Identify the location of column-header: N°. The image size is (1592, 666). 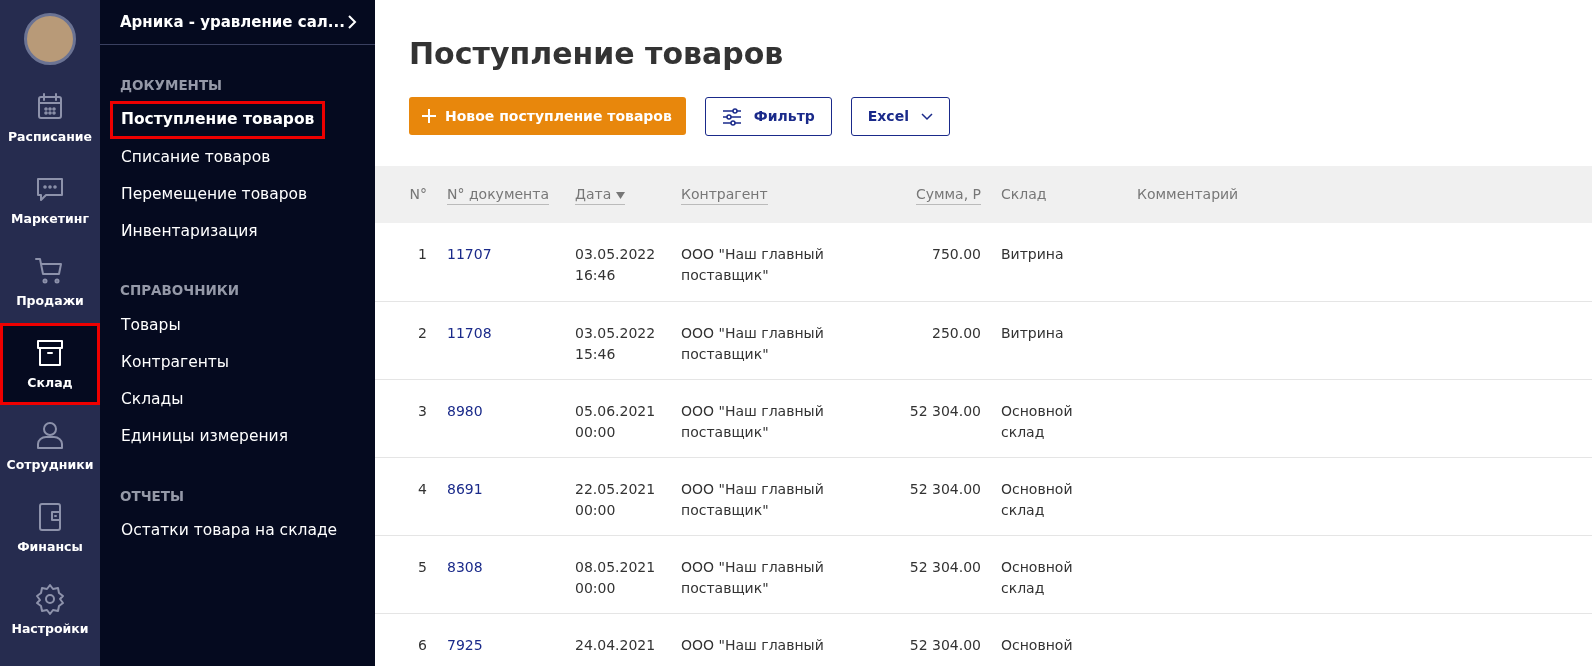
(418, 194).